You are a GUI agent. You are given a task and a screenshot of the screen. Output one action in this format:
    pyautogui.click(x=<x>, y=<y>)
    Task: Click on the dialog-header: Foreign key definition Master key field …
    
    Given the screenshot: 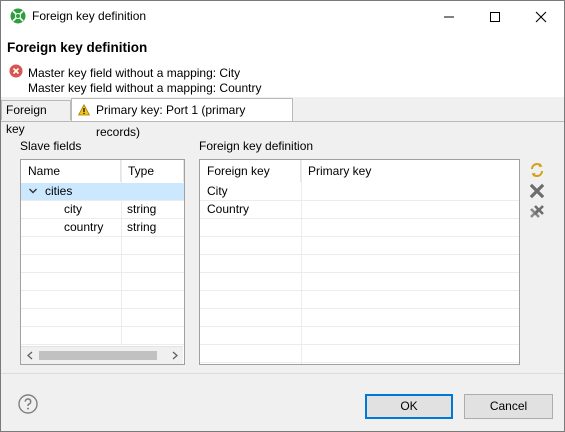 What is the action you would take?
    pyautogui.click(x=282, y=64)
    